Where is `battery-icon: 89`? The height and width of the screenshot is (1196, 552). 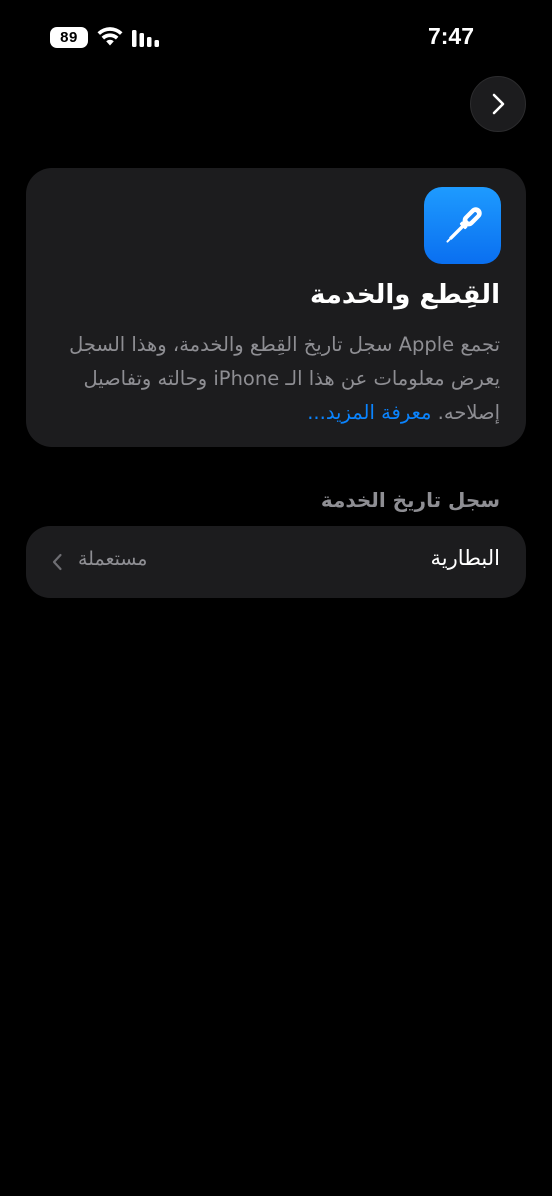 battery-icon: 89 is located at coordinates (69, 37).